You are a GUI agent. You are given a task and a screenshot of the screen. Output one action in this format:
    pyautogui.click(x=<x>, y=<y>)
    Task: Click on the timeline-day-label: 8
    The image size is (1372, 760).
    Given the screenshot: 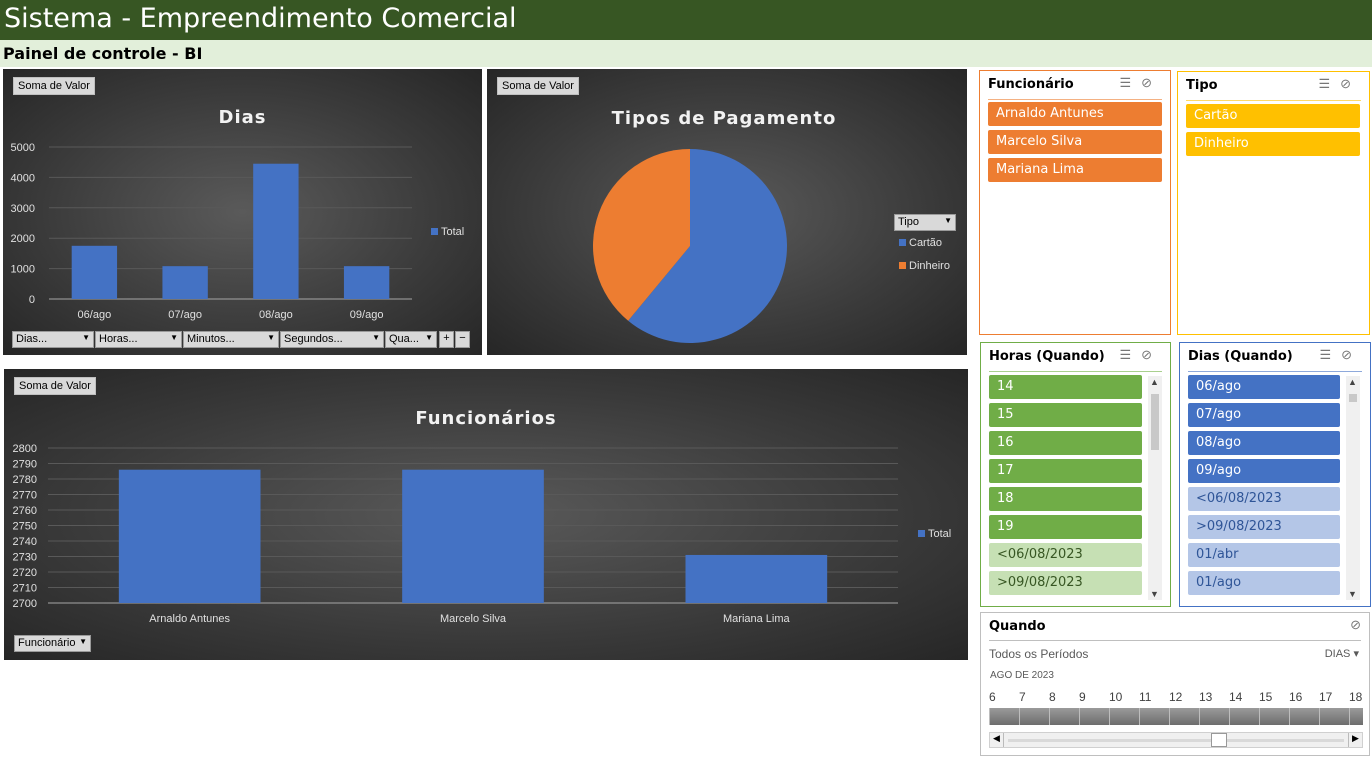 What is the action you would take?
    pyautogui.click(x=1052, y=697)
    